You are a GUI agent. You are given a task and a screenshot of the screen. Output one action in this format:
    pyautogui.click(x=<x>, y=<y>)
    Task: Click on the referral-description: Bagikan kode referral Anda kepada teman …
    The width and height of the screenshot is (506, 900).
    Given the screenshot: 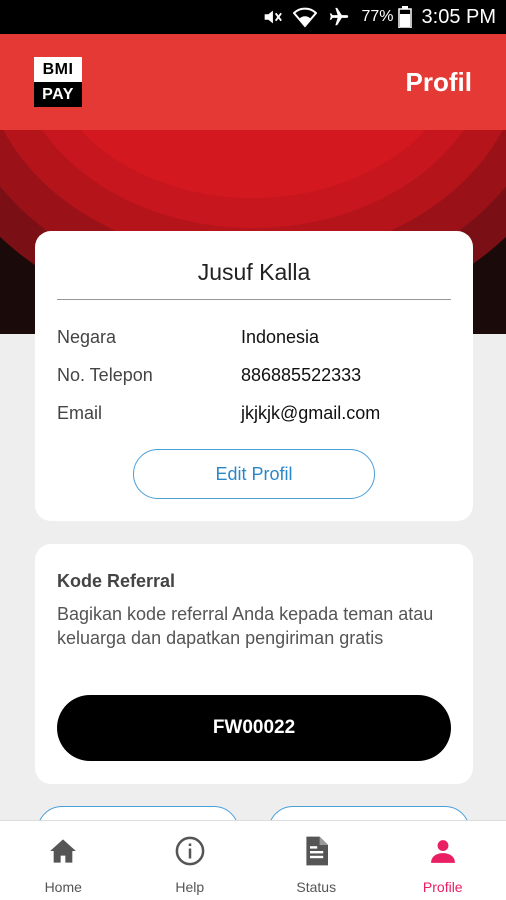 What is the action you would take?
    pyautogui.click(x=245, y=626)
    